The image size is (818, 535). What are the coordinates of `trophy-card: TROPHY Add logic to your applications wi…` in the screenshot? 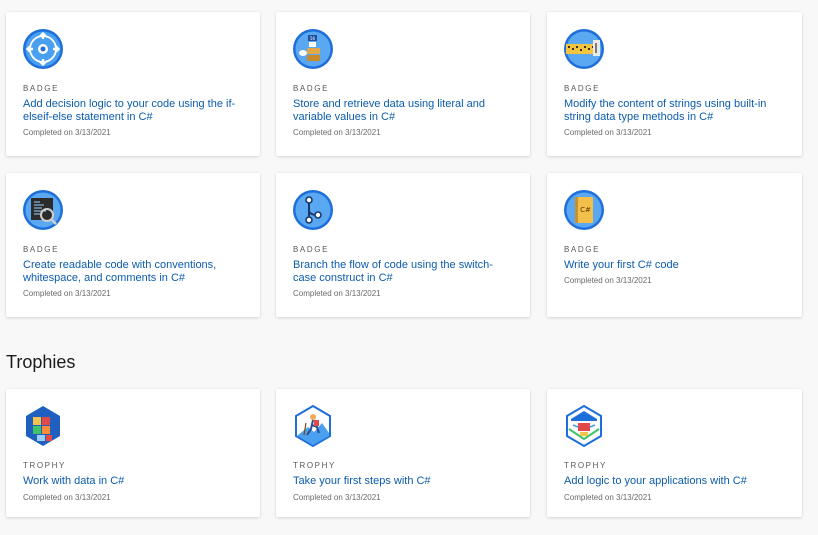 It's located at (674, 453).